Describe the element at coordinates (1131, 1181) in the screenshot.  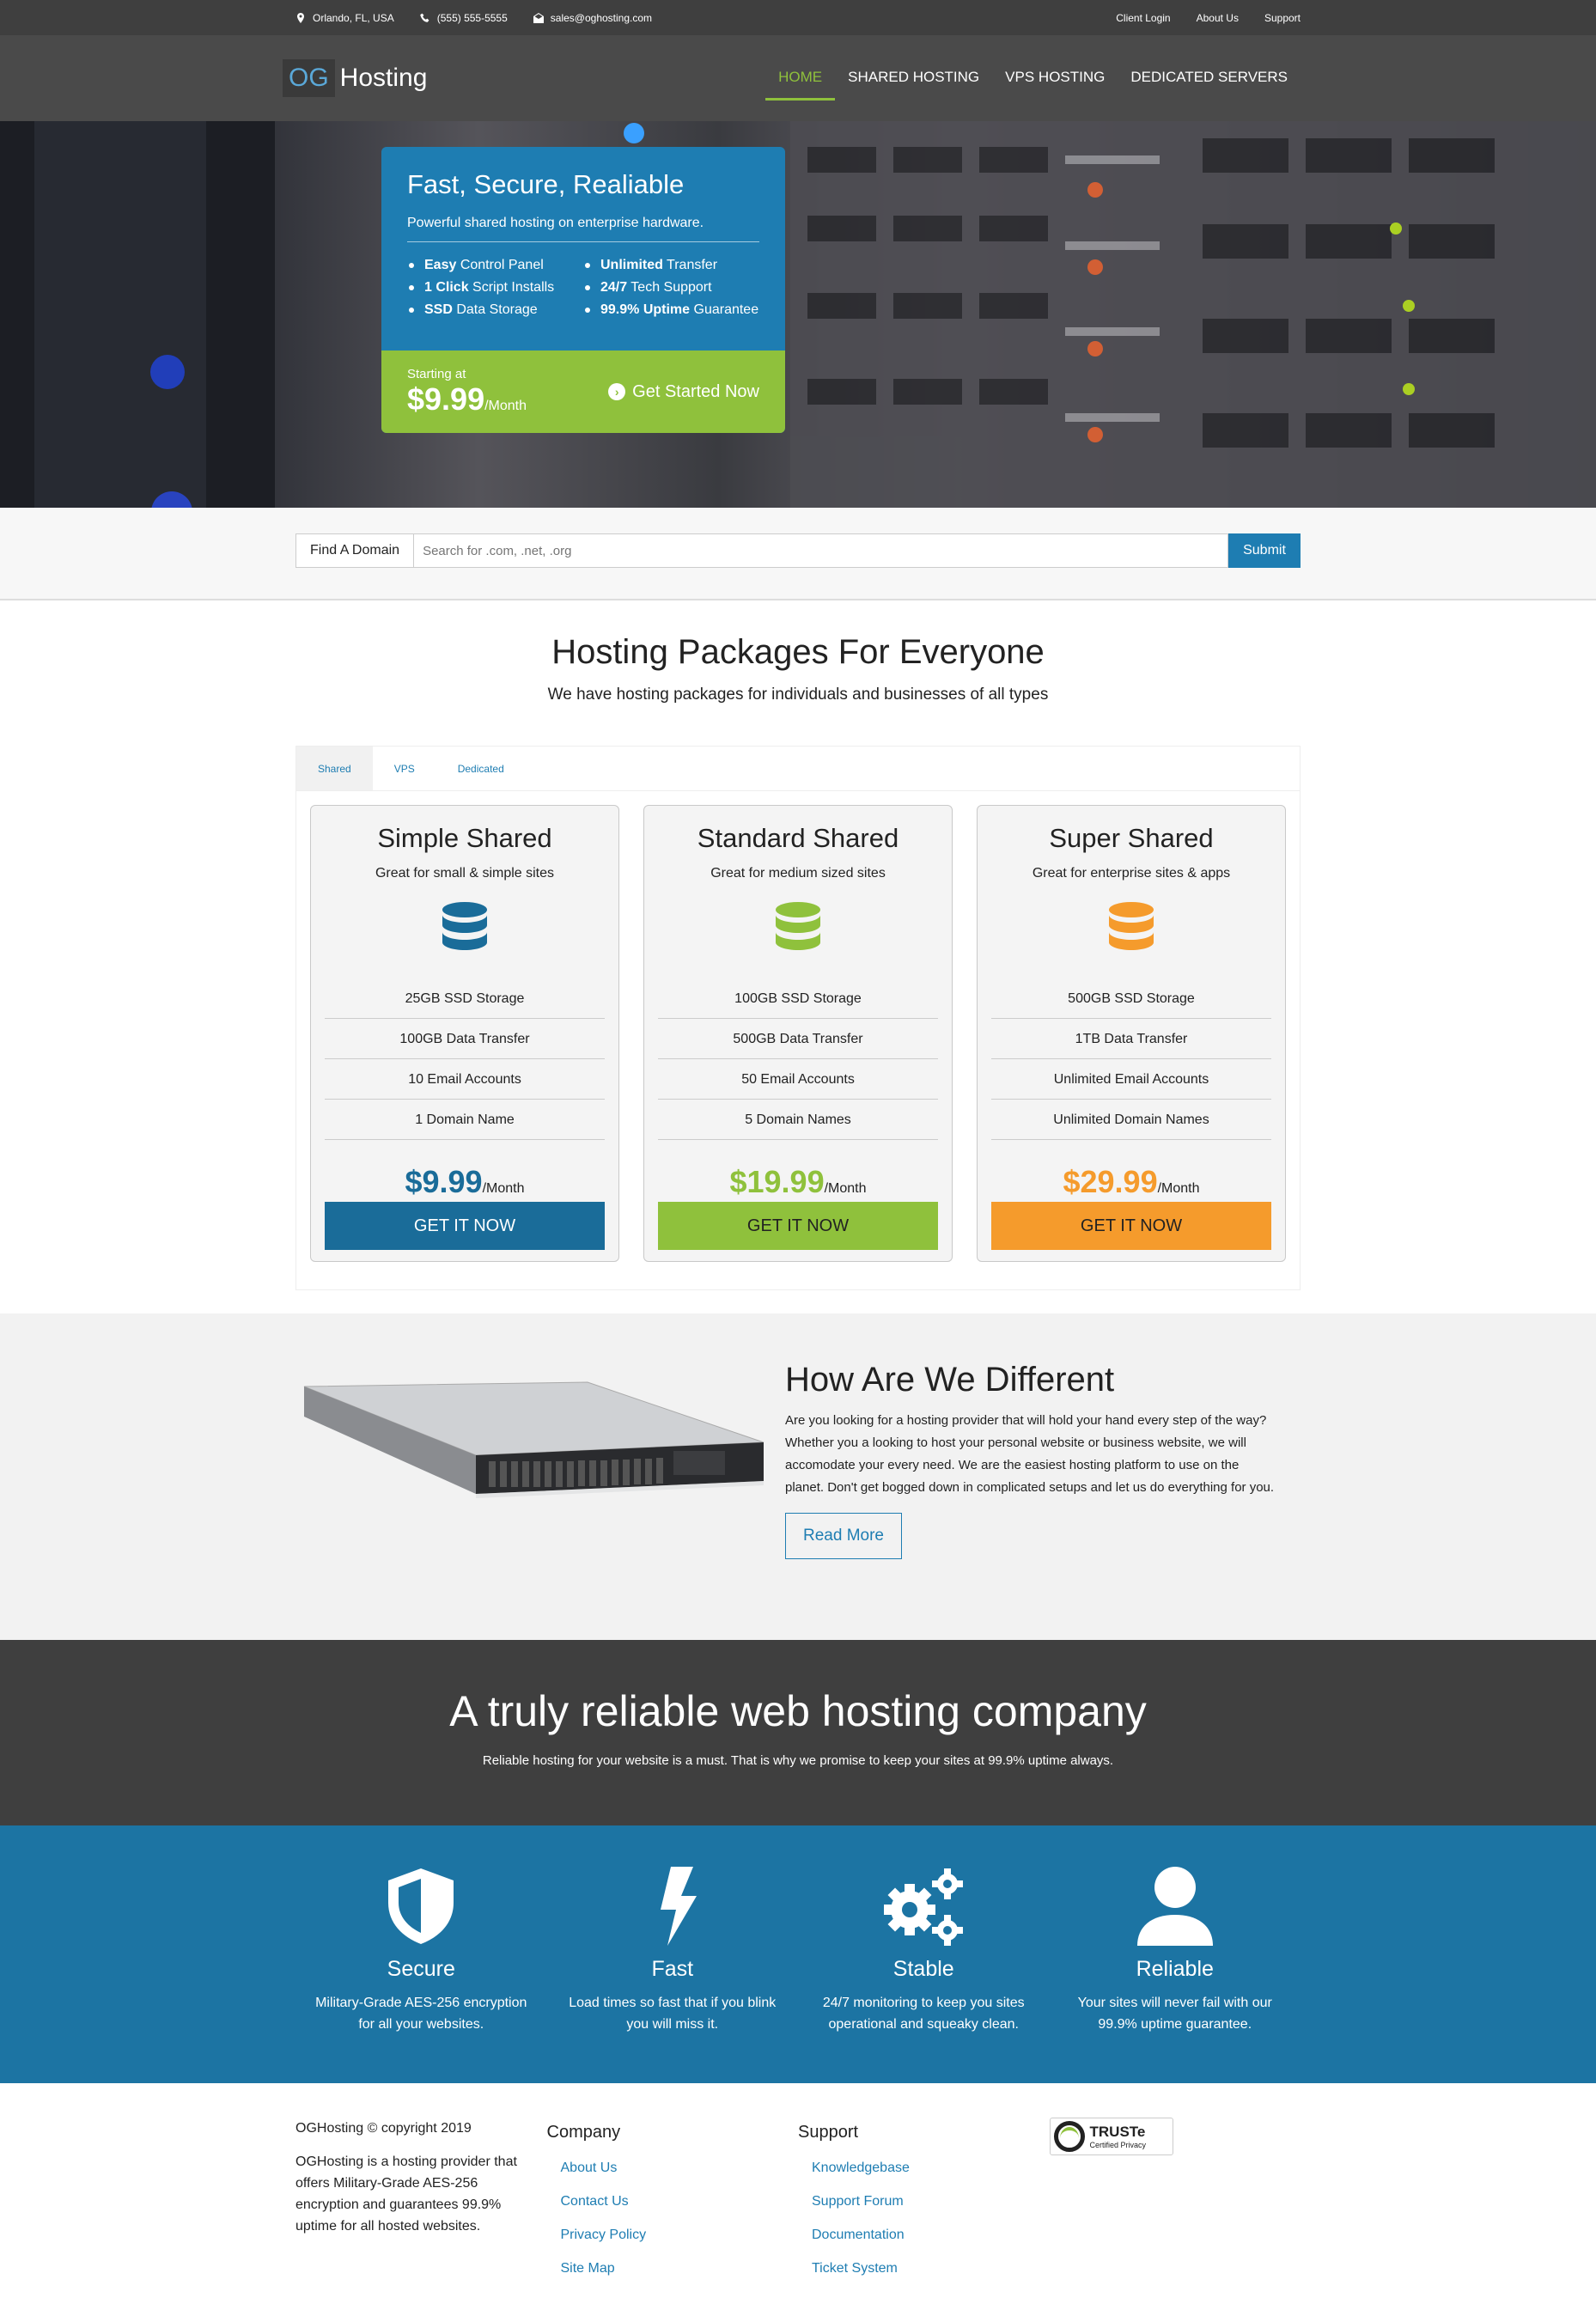
I see `plan-price: $29.99/Month` at that location.